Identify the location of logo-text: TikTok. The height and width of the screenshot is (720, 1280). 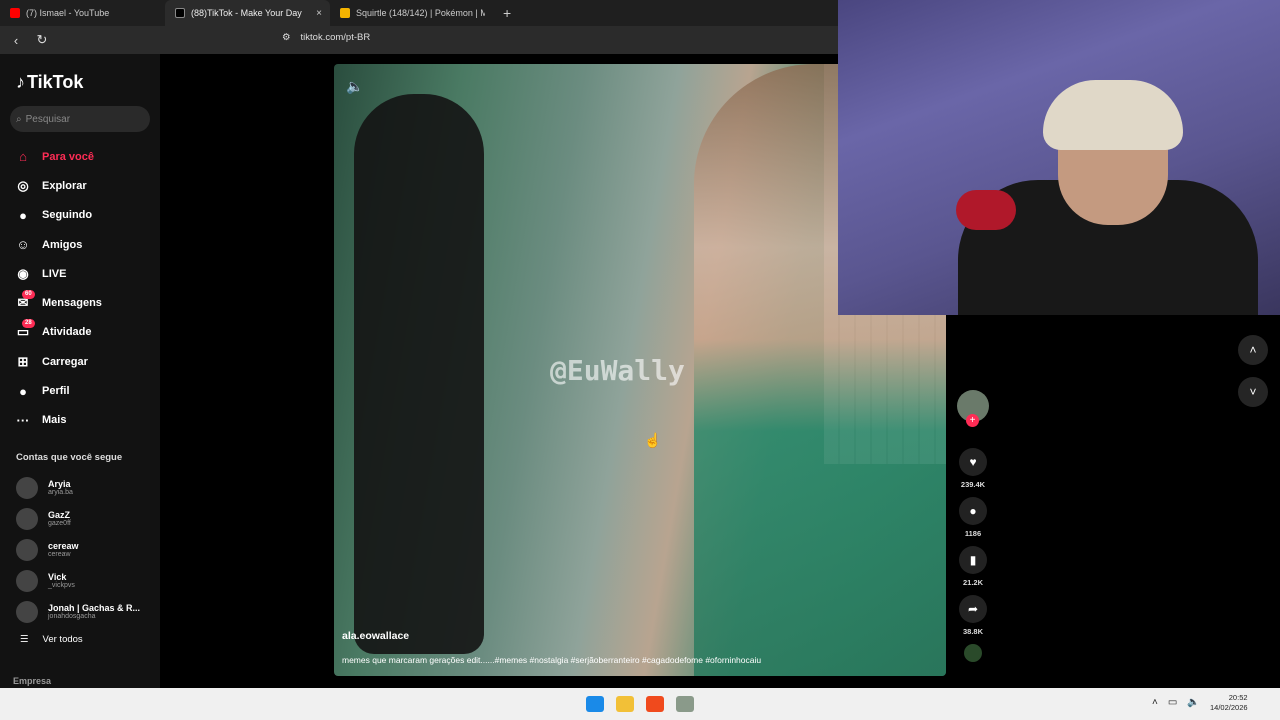
(55, 82).